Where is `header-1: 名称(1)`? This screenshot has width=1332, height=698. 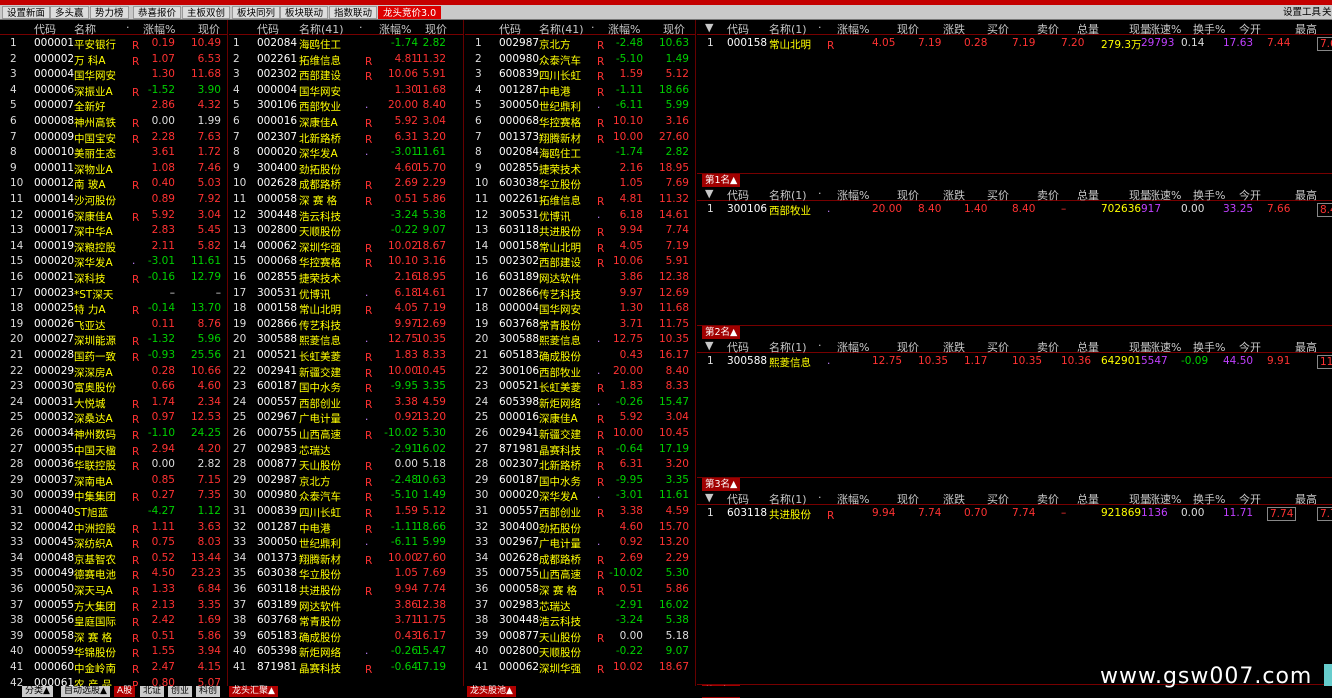 header-1: 名称(1) is located at coordinates (788, 347).